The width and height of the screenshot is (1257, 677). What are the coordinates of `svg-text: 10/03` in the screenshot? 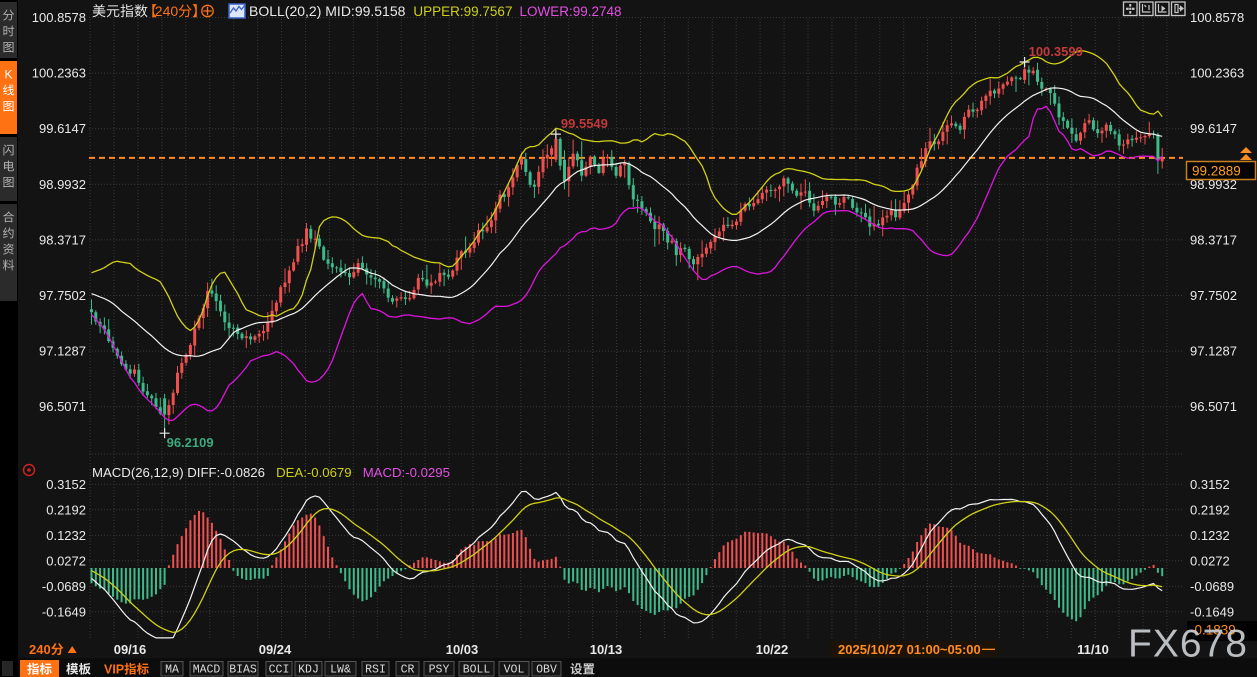 It's located at (462, 649).